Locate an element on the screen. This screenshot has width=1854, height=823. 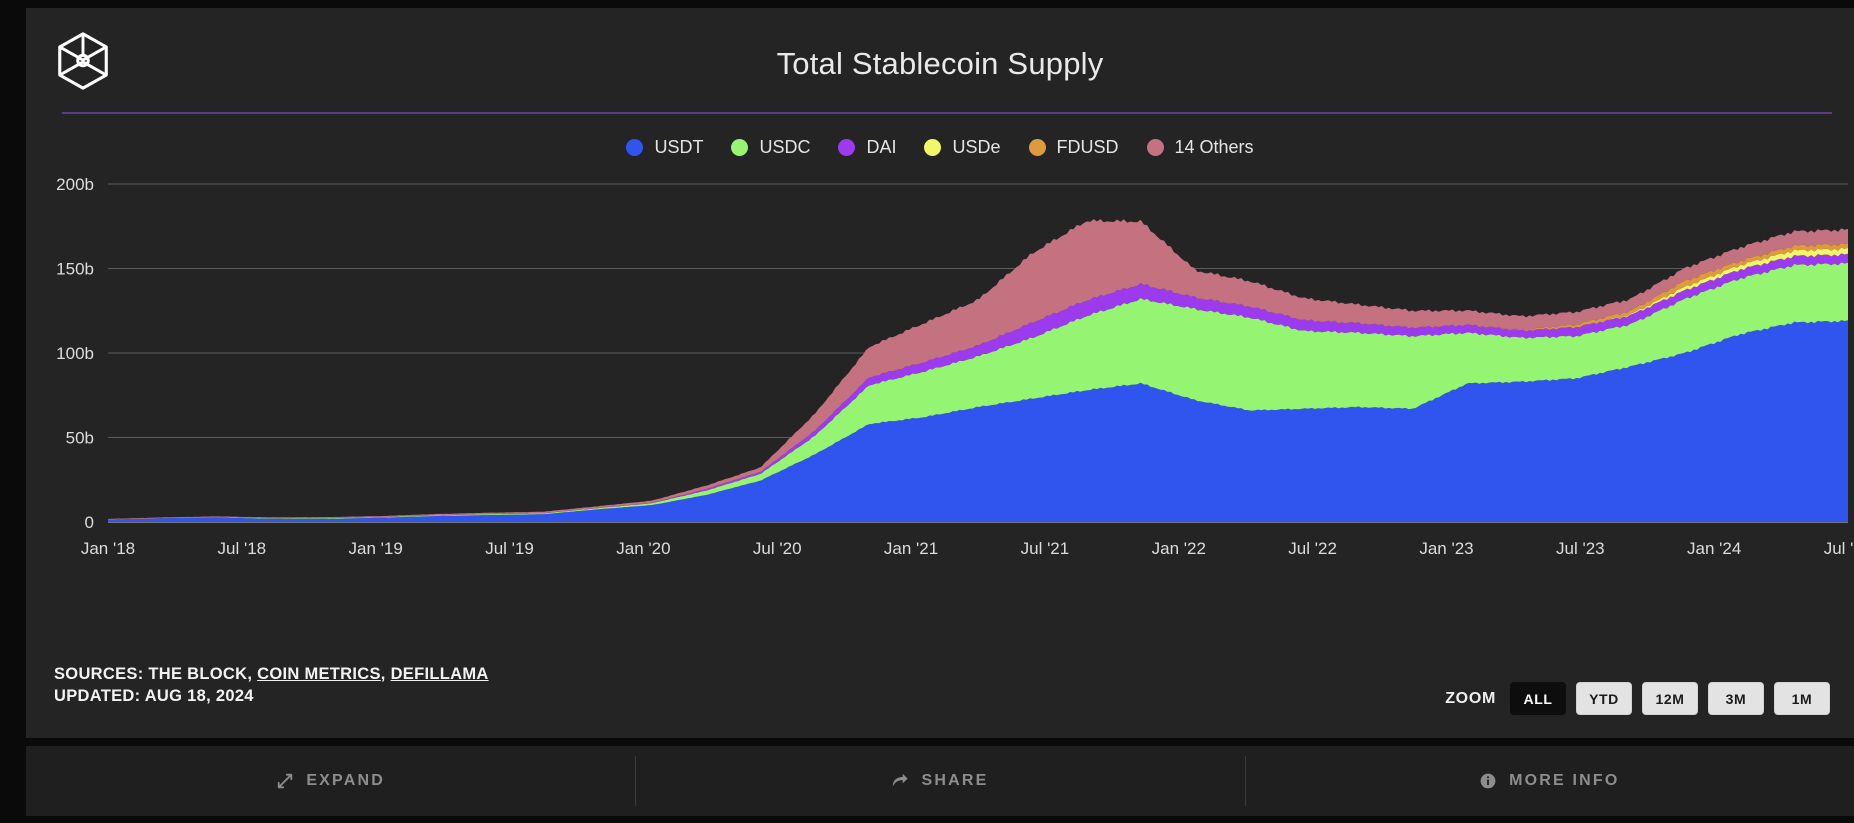
info-circle-icon is located at coordinates (1488, 781).